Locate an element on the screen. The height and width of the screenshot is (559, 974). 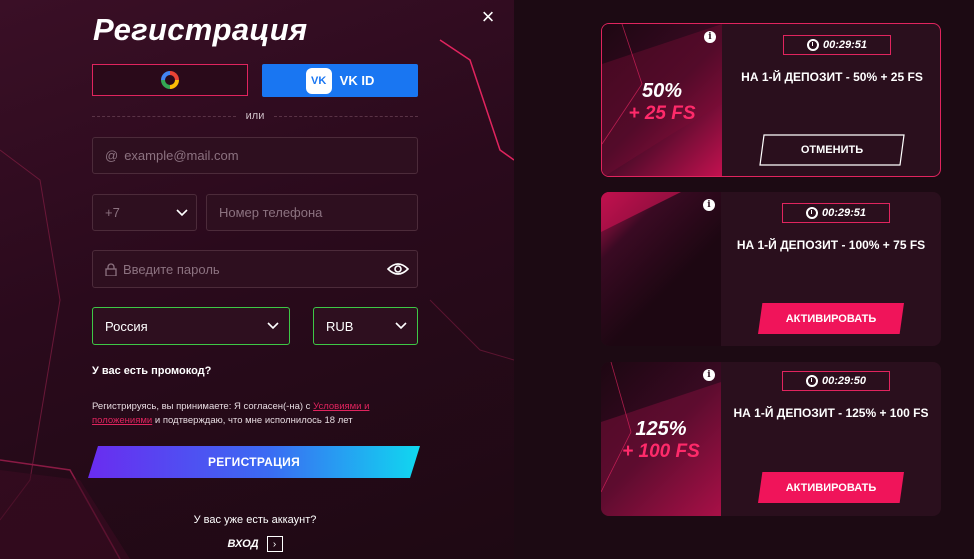
vk-icon: VK is located at coordinates (318, 80).